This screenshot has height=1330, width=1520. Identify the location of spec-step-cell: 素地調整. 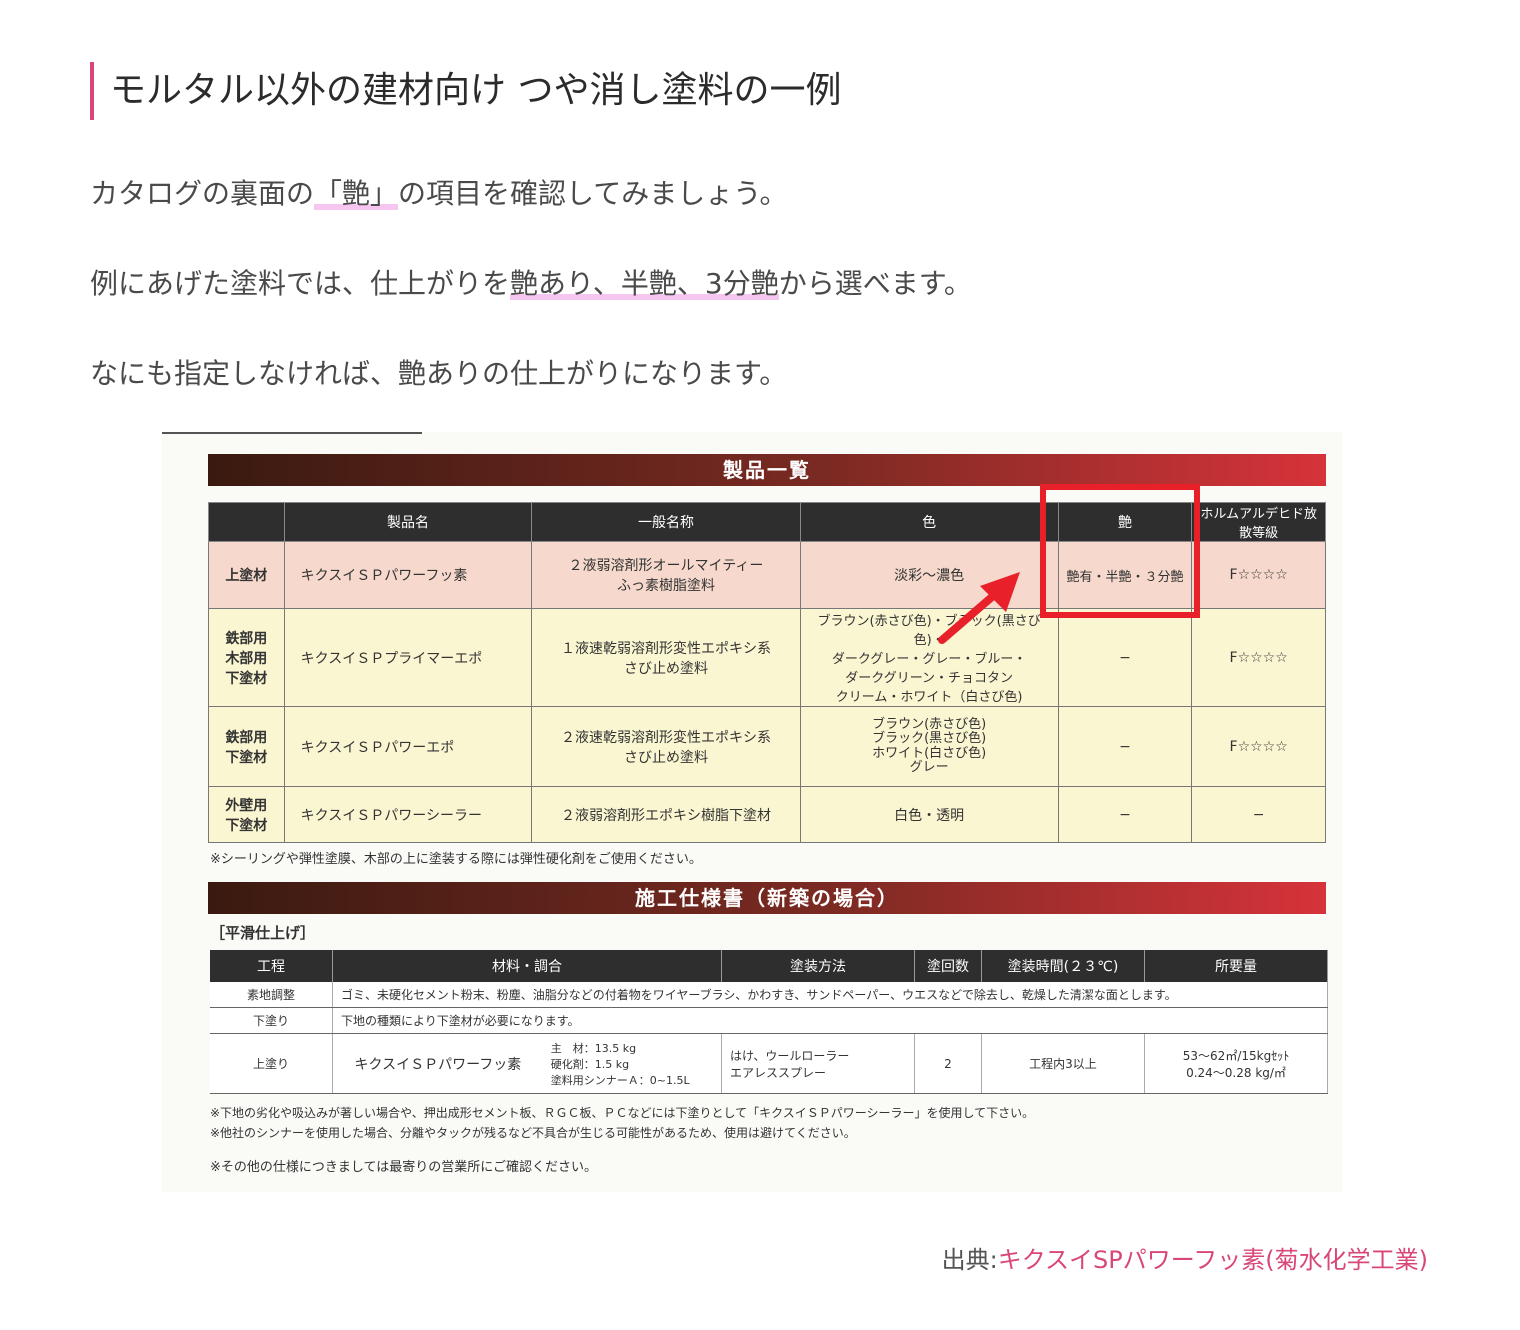
(271, 995).